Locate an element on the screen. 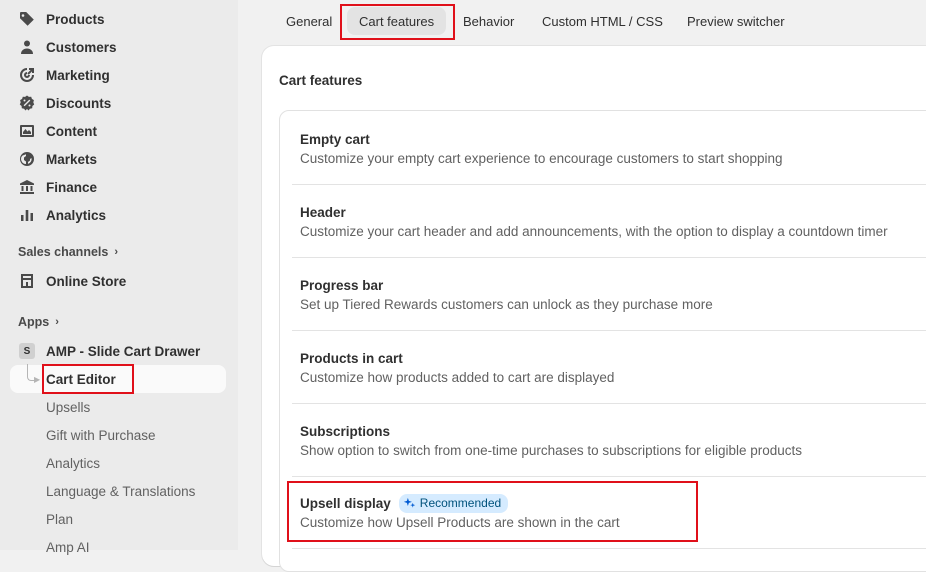  tab-general: General is located at coordinates (309, 21).